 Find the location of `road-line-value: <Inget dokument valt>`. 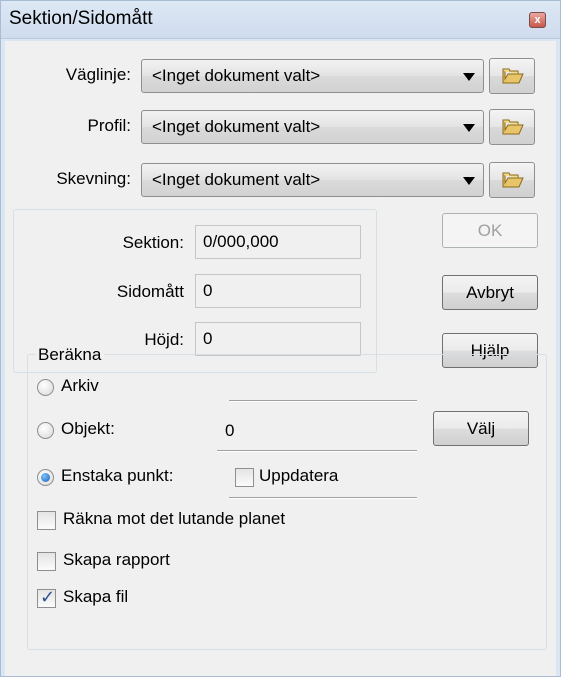

road-line-value: <Inget dokument valt> is located at coordinates (236, 75).